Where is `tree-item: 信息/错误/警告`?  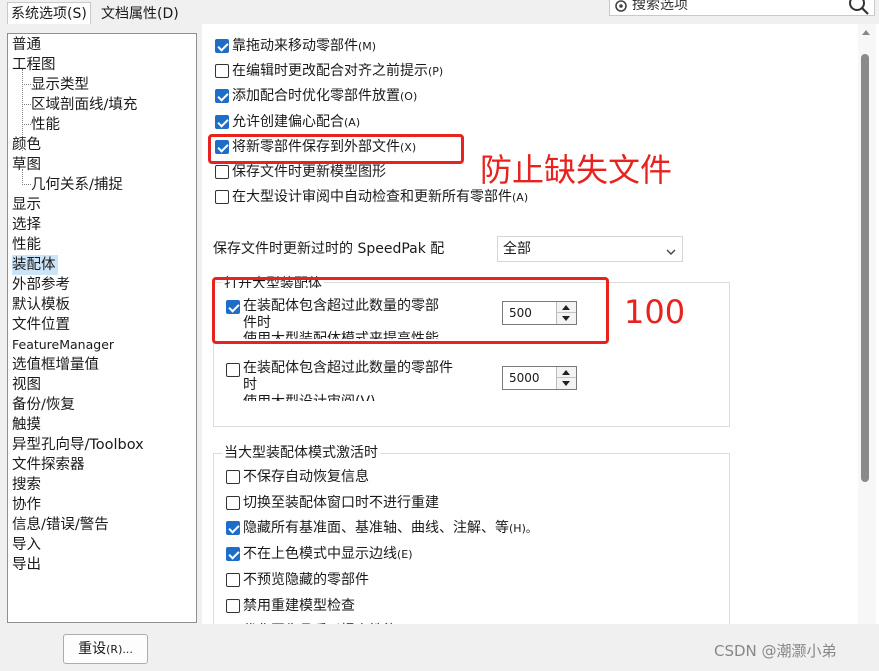 tree-item: 信息/错误/警告 is located at coordinates (60, 525).